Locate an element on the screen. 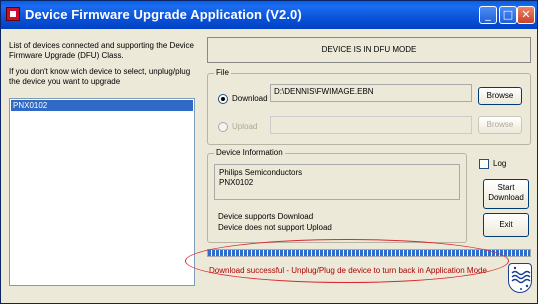 This screenshot has height=304, width=538. app-icon is located at coordinates (13, 14).